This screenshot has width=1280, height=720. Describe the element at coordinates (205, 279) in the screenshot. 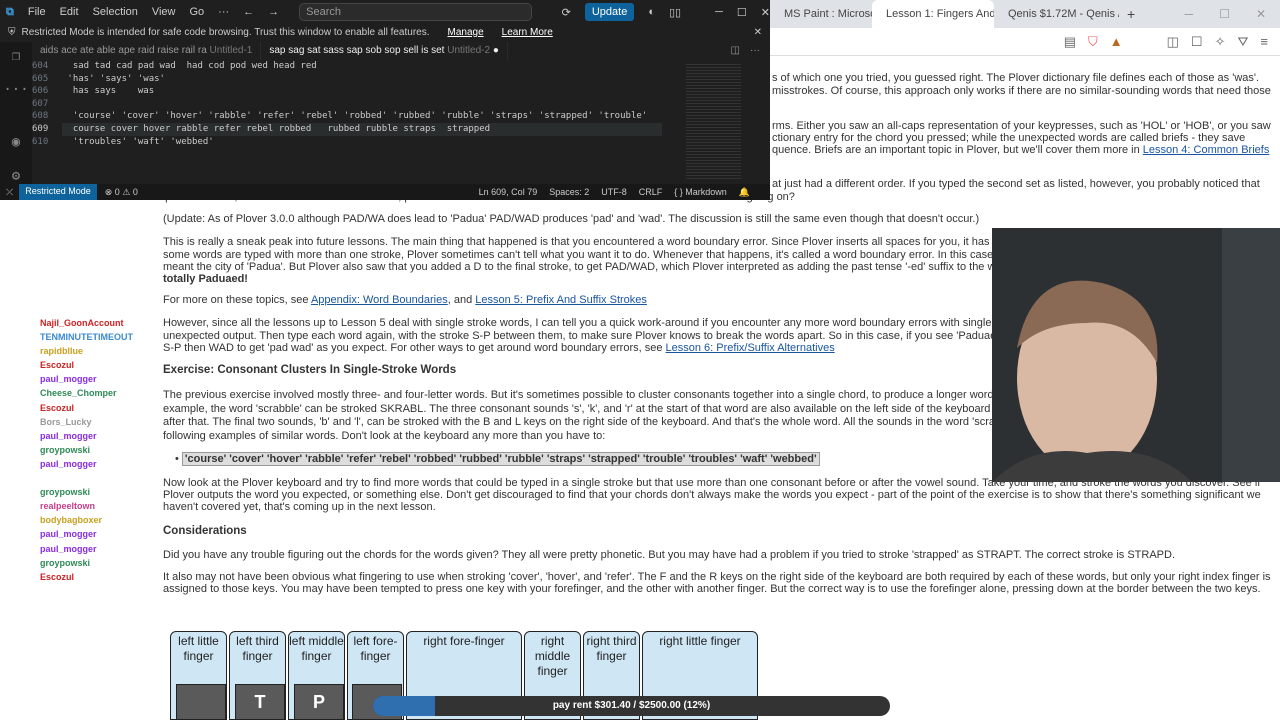

I see `doc-line: totally Paduaed!` at that location.